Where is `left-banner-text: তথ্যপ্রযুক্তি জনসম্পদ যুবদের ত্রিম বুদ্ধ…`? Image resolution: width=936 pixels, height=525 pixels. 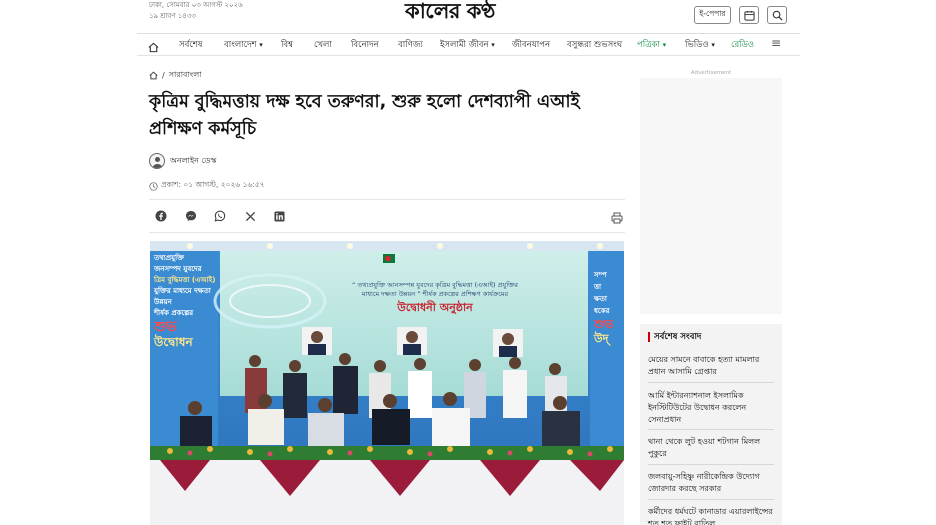
left-banner-text: তথ্যপ্রযুক্তি জনসম্পদ যুবদের ত্রিম বুদ্ধ… is located at coordinates (185, 301).